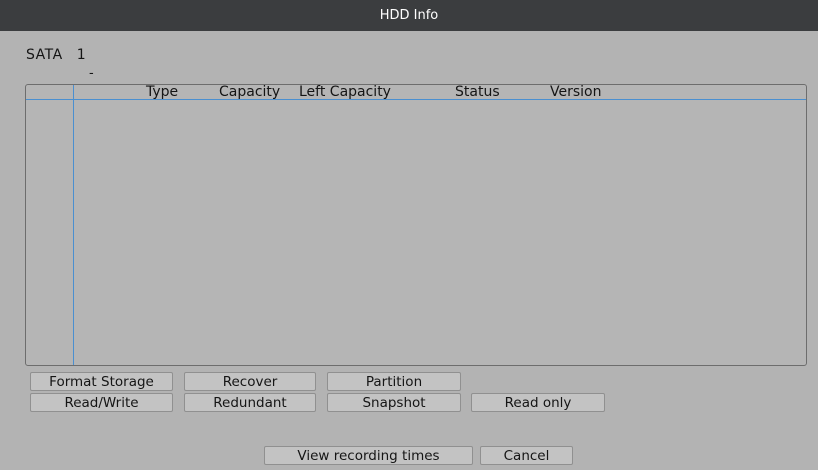 This screenshot has width=818, height=470. I want to click on table-column-divider, so click(73, 225).